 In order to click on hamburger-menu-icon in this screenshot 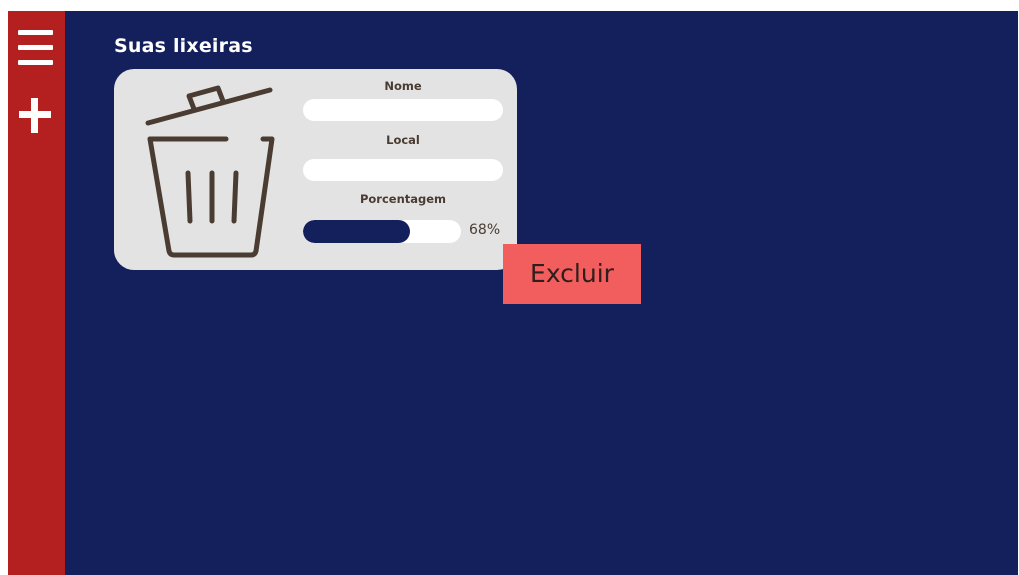, I will do `click(35, 48)`.